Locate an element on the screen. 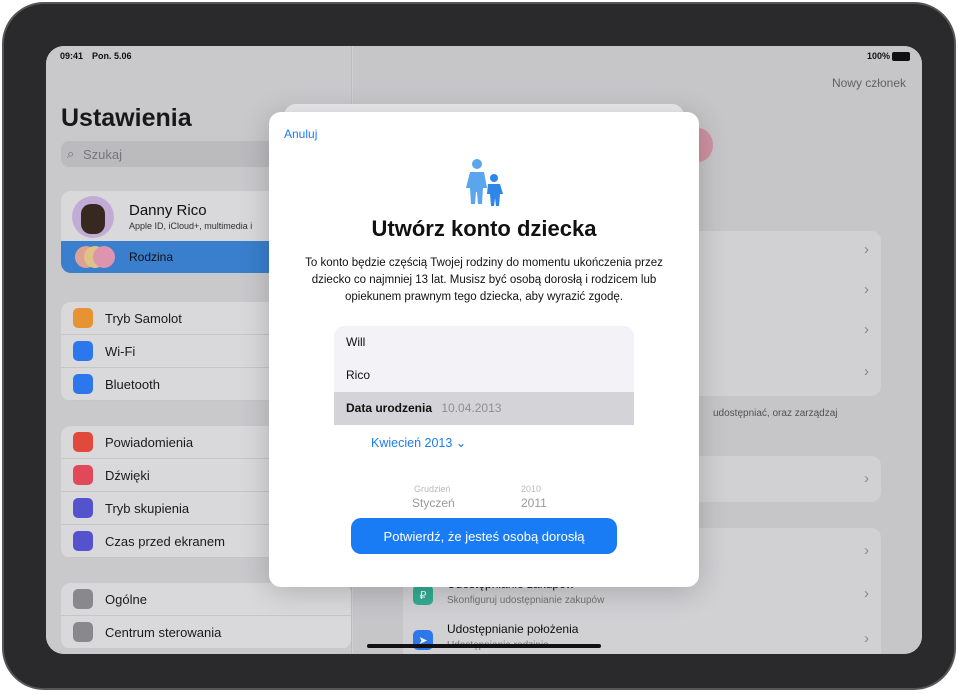  wheel-month: Grudzień is located at coordinates (432, 489).